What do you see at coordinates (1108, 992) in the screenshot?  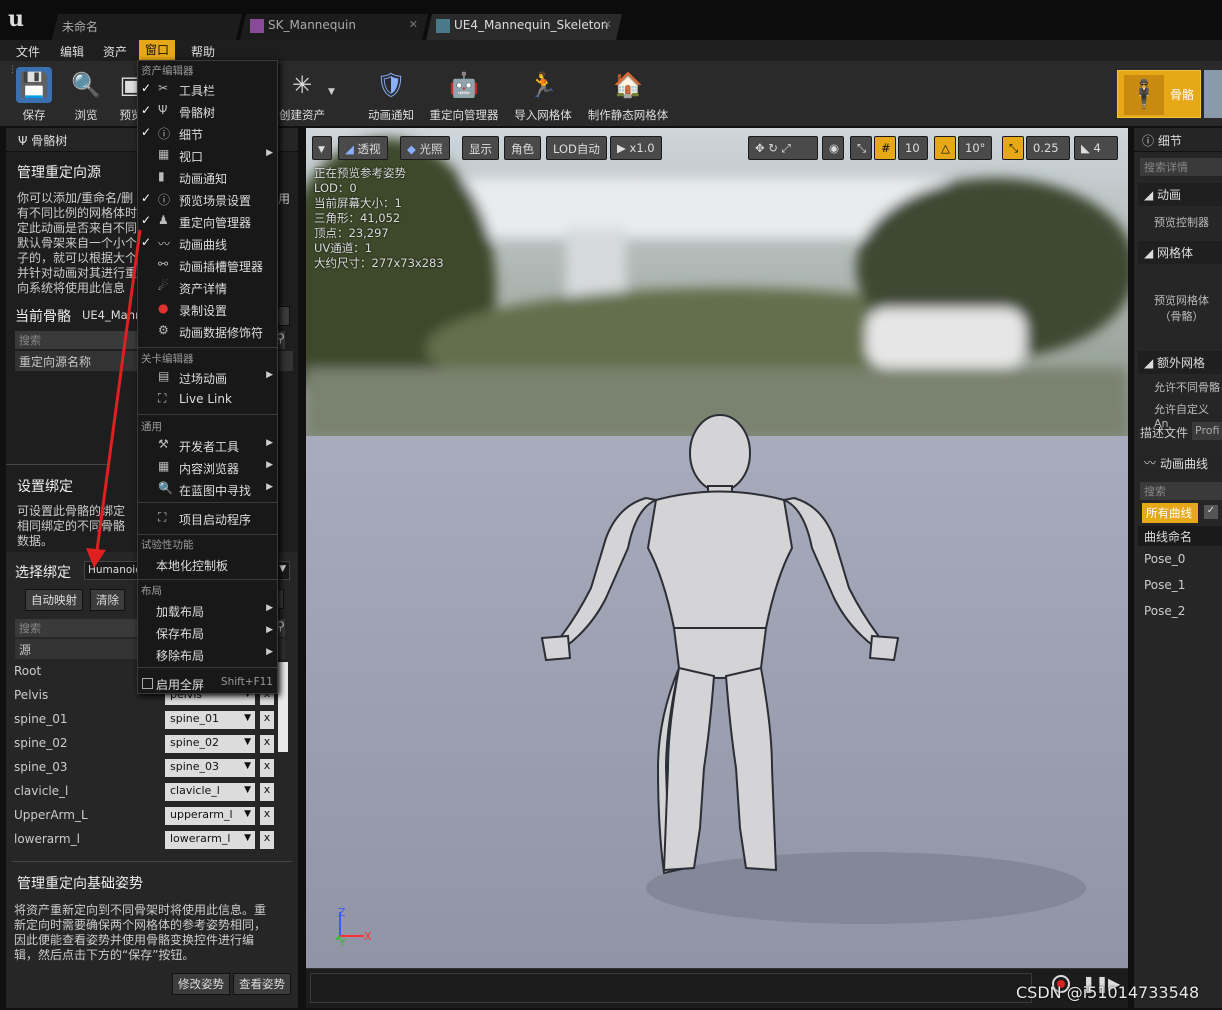 I see `watermark: CSDN @i51014733548` at bounding box center [1108, 992].